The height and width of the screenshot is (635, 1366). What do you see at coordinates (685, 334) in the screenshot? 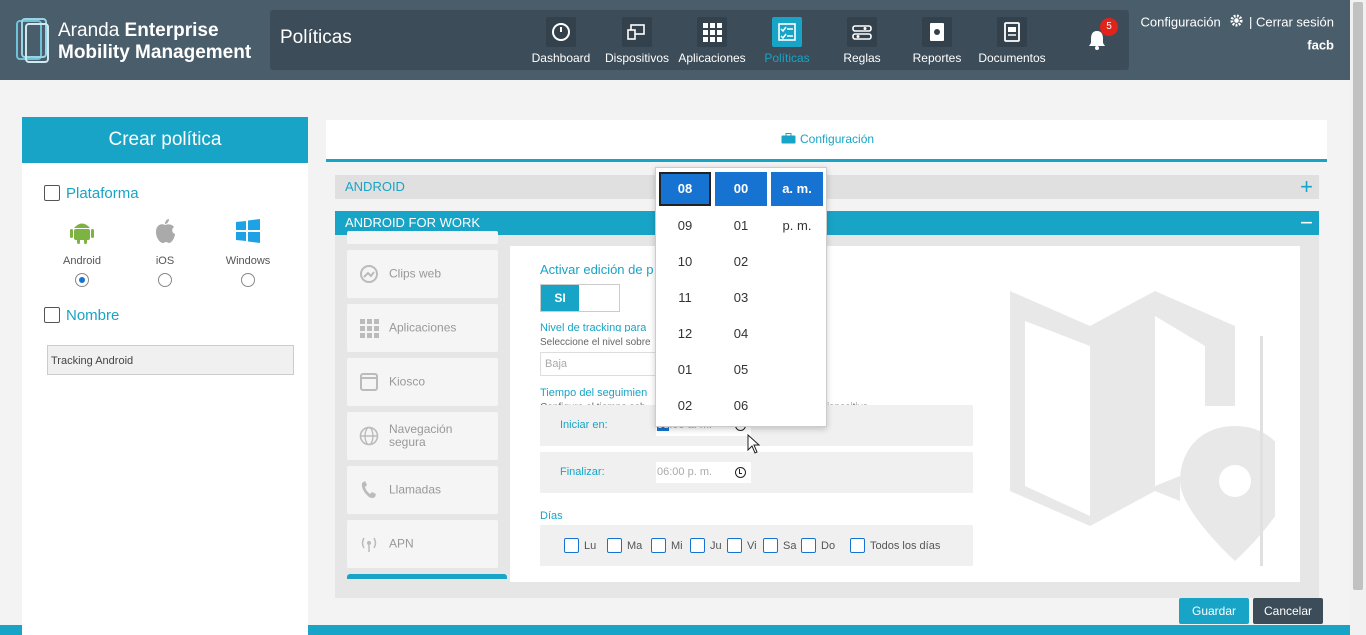
I see `hour-option: 12` at bounding box center [685, 334].